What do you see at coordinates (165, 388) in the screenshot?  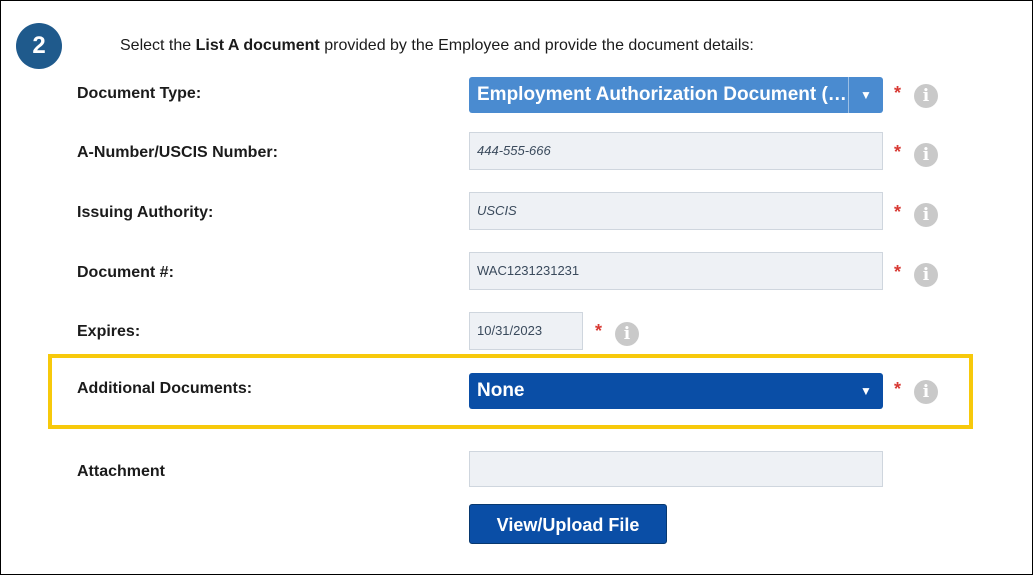 I see `additional-documents-label: Additional Documents:` at bounding box center [165, 388].